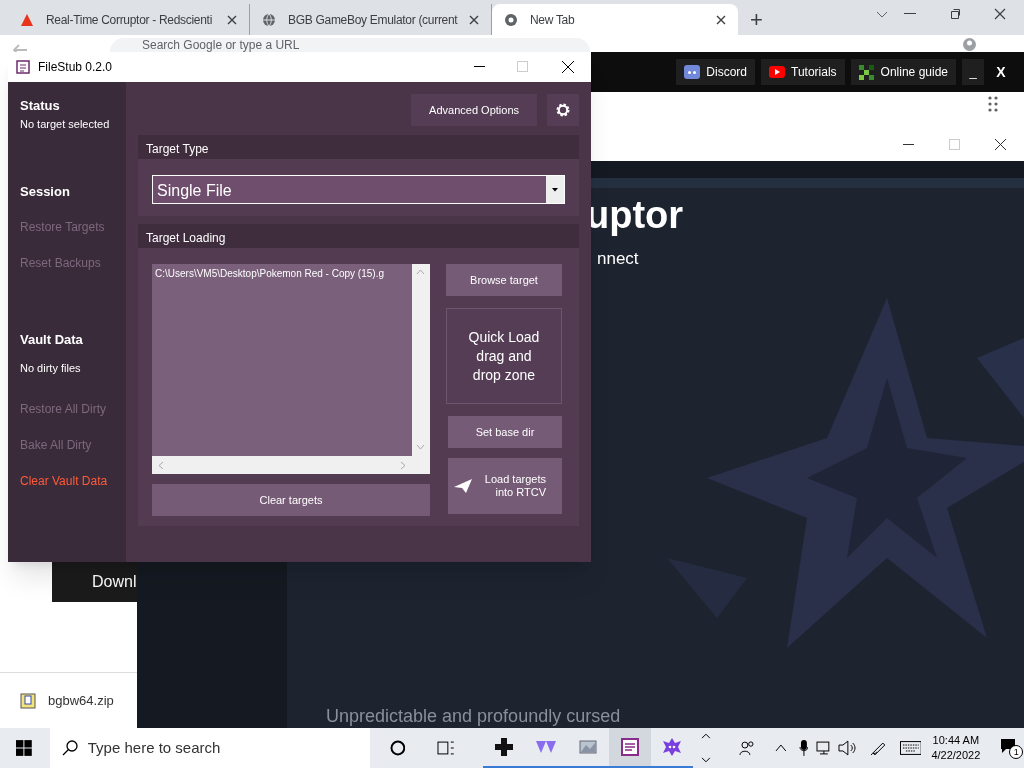 This screenshot has height=768, width=1024. What do you see at coordinates (73, 482) in the screenshot?
I see `sidebar-action: Clear Vault Data` at bounding box center [73, 482].